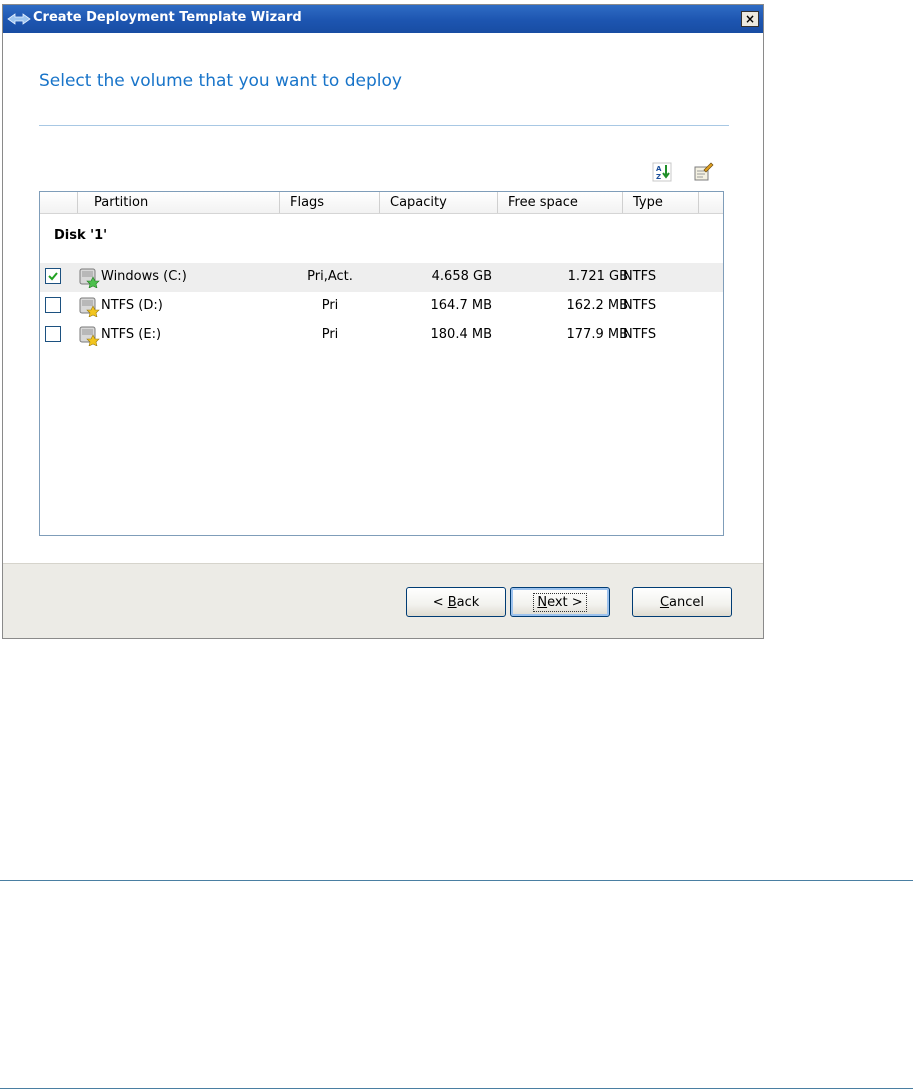 Image resolution: width=913 pixels, height=1092 pixels. I want to click on disk-group-label: Disk '1', so click(81, 235).